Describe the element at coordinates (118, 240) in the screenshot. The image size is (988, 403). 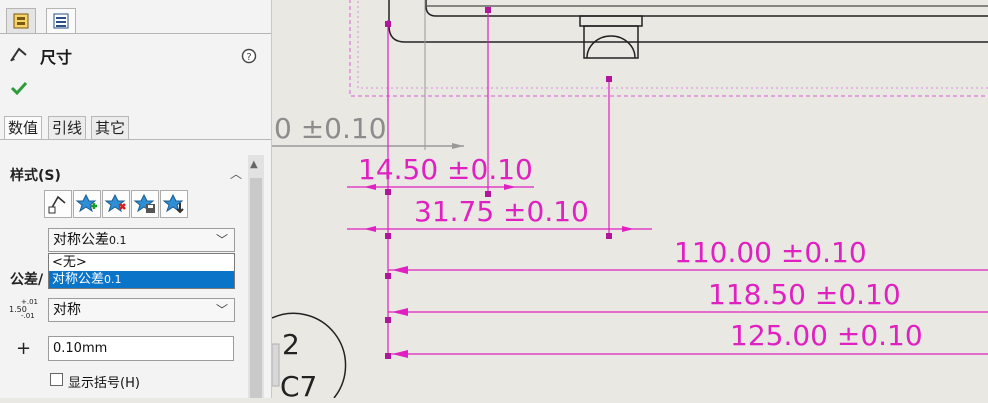
I see `tolerance-type-suffix: 0.1` at that location.